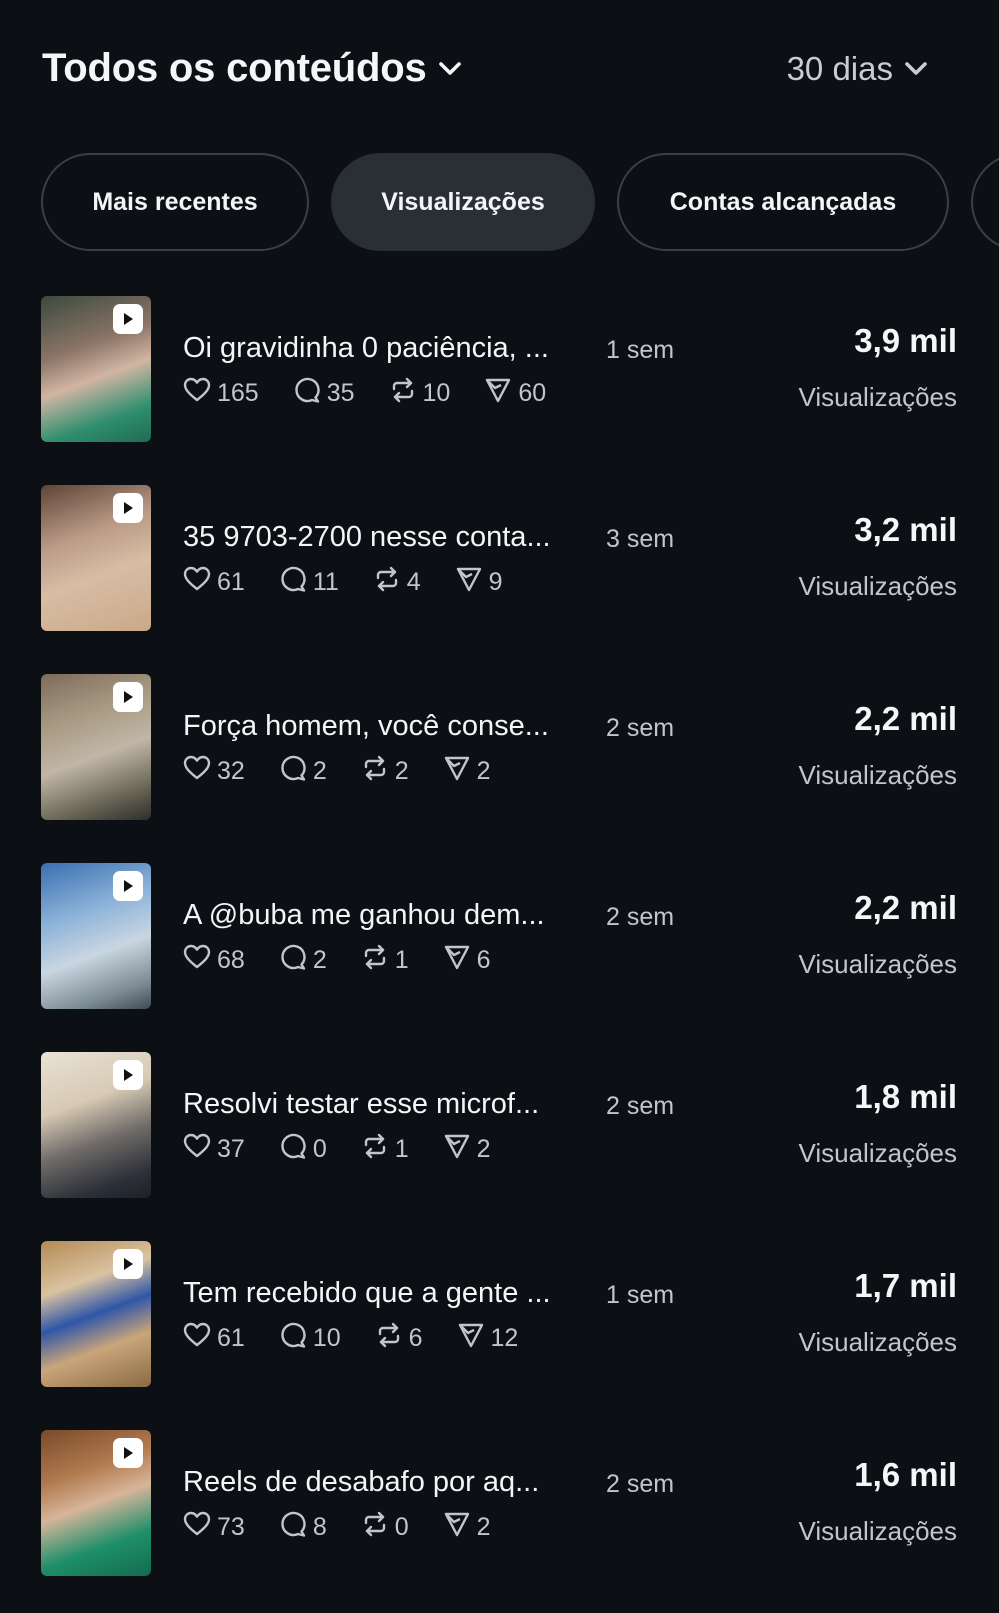  I want to click on post-stats: 68 2 1 6, so click(354, 960).